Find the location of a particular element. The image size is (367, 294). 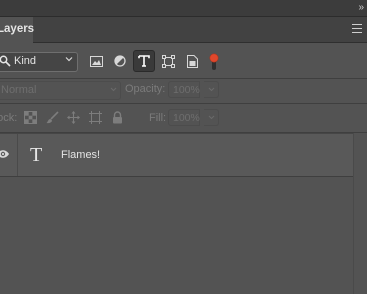

blend-mode-value: Normal is located at coordinates (19, 90).